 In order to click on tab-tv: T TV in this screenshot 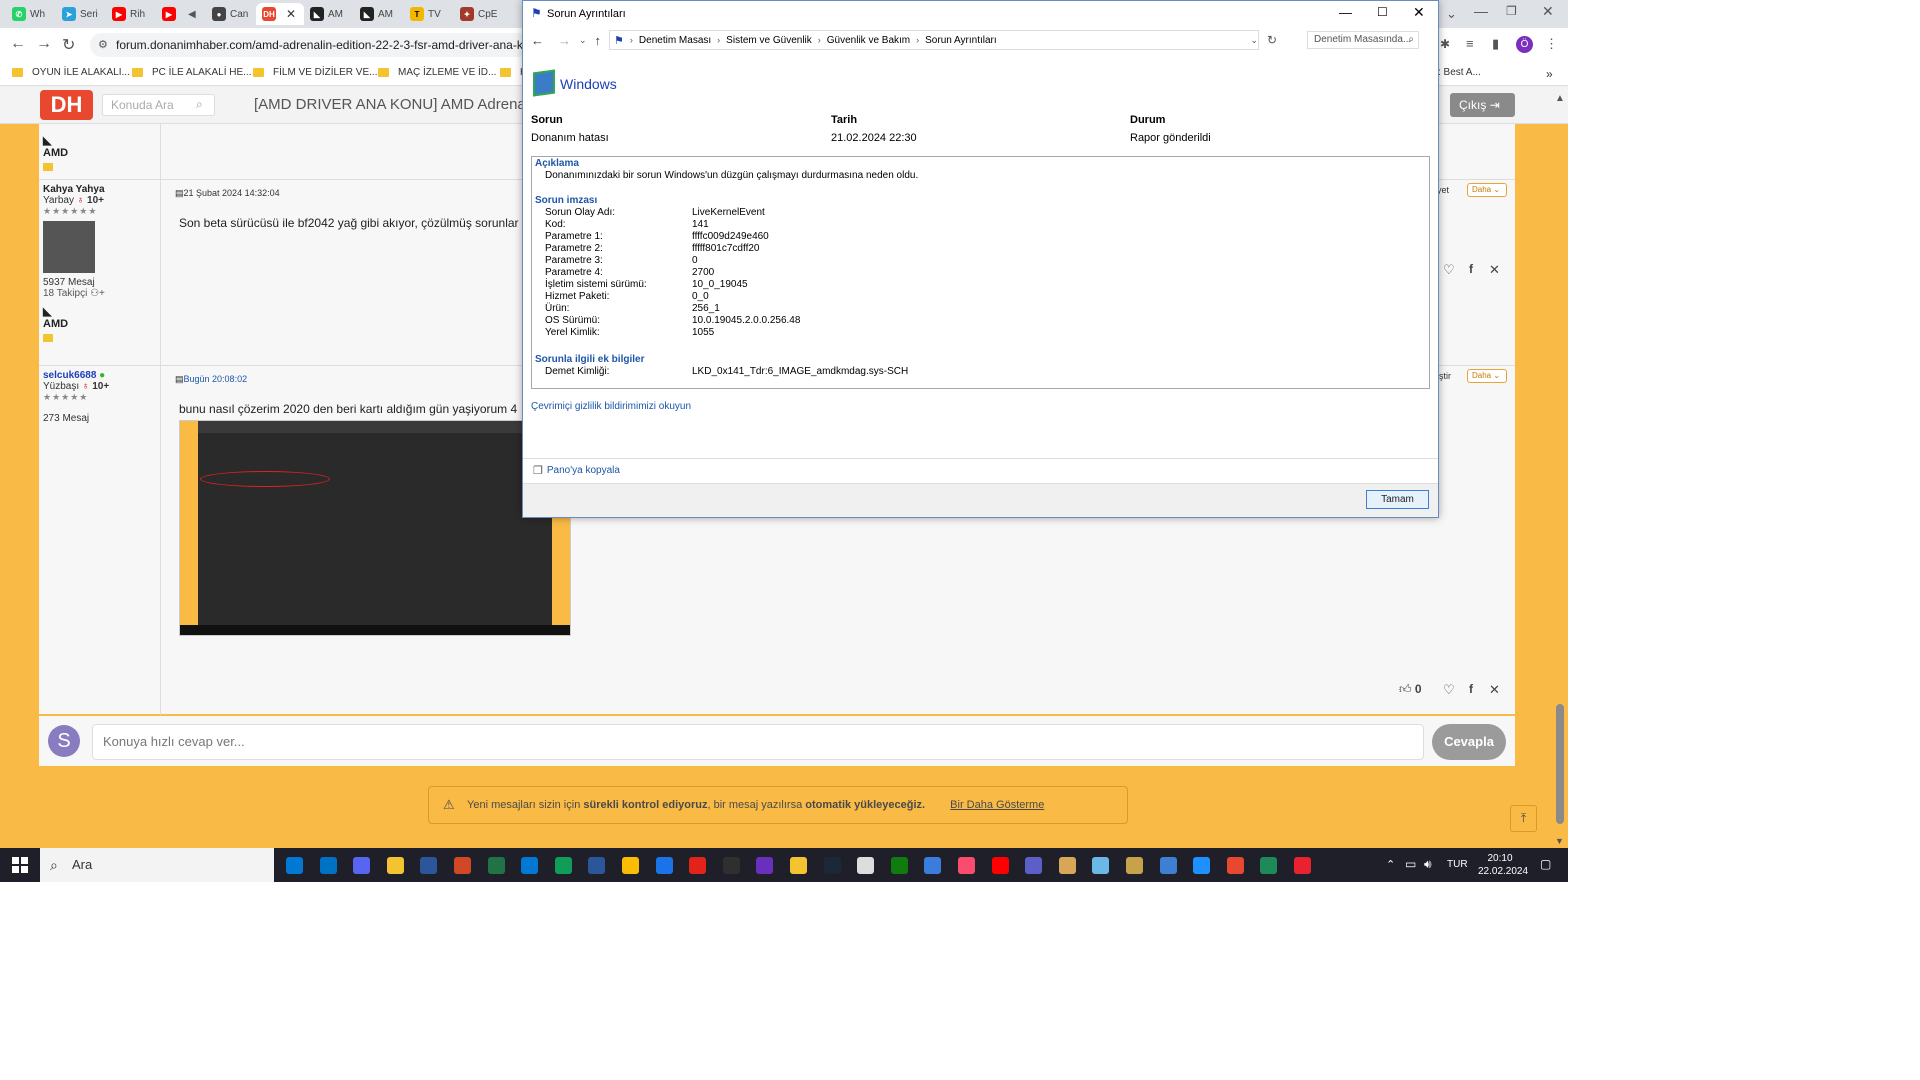, I will do `click(431, 14)`.